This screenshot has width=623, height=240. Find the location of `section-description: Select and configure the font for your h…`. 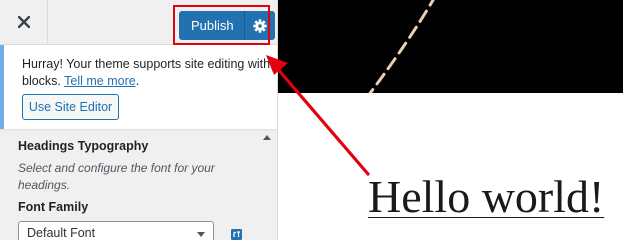

section-description: Select and configure the font for your h… is located at coordinates (116, 176).